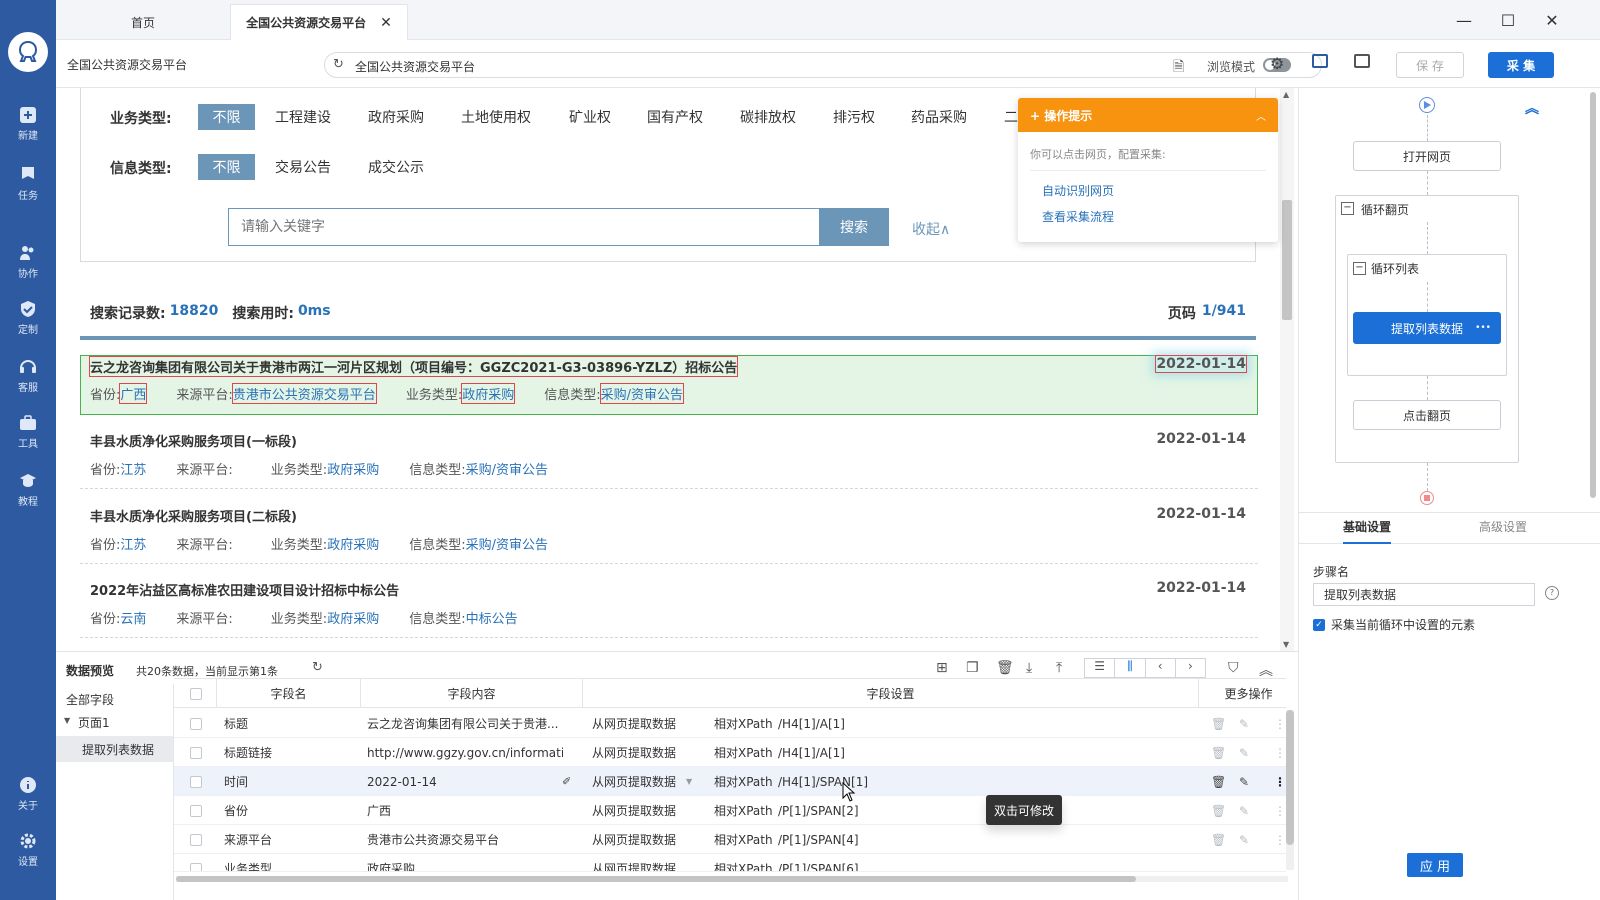 The height and width of the screenshot is (900, 1600). Describe the element at coordinates (303, 117) in the screenshot. I see `business-option: 工程建设` at that location.